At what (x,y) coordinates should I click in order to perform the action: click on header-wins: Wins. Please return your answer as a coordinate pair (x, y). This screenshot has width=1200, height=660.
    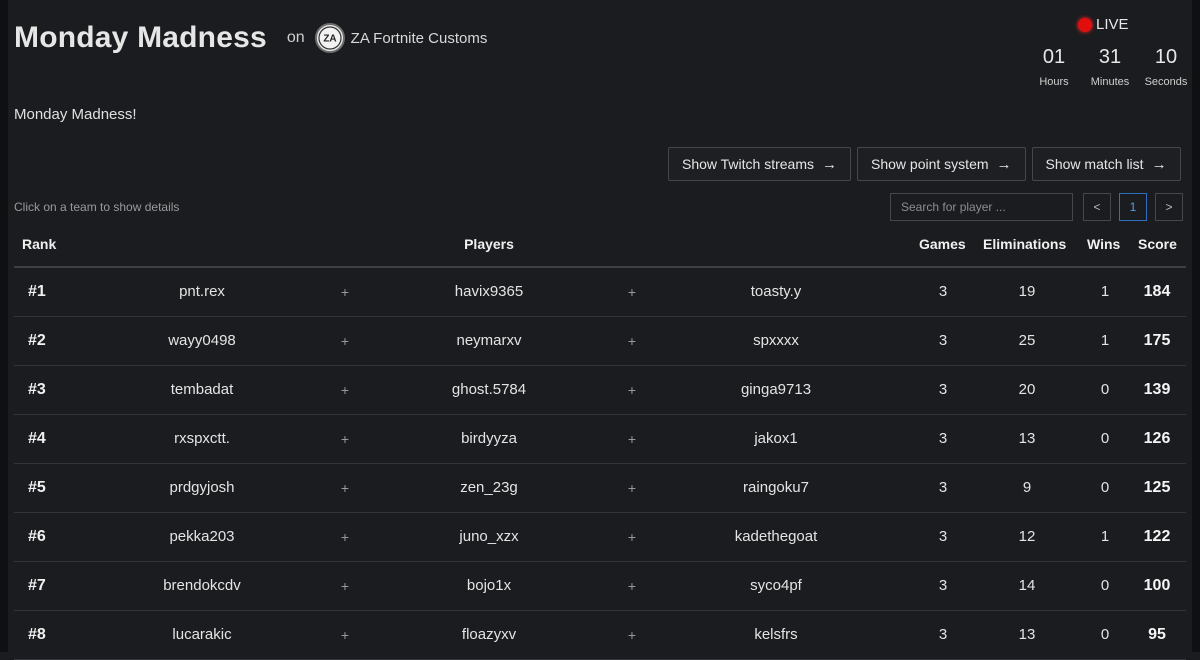
    Looking at the image, I should click on (1103, 244).